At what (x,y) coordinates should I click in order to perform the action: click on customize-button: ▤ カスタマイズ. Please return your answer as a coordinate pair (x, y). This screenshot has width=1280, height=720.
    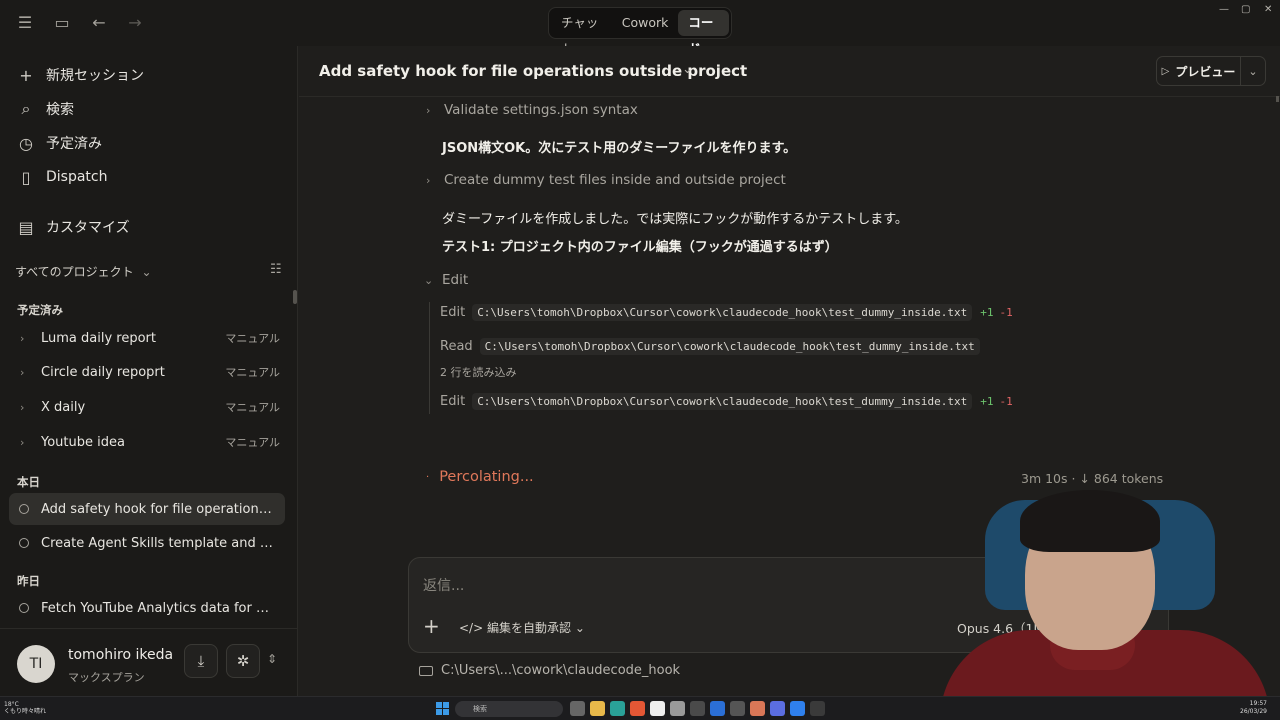
    Looking at the image, I should click on (73, 227).